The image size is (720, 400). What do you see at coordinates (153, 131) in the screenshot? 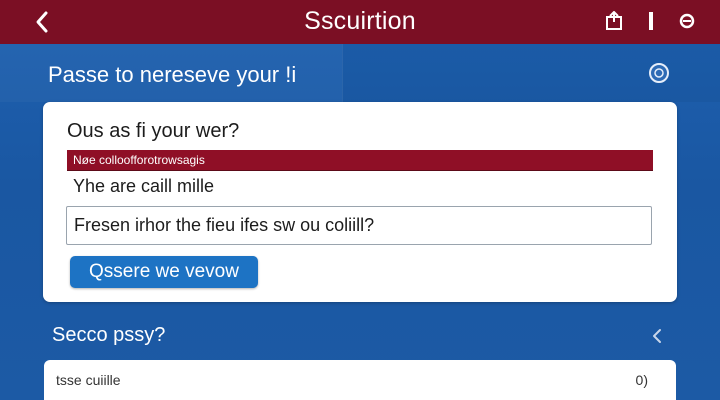
I see `question-label: Ous as fi your wer?` at bounding box center [153, 131].